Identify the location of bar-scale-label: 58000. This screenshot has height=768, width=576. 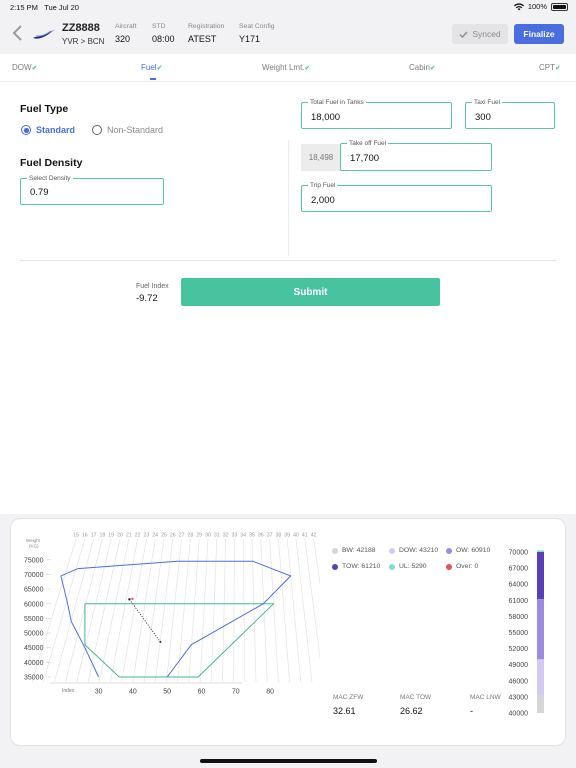
(519, 617).